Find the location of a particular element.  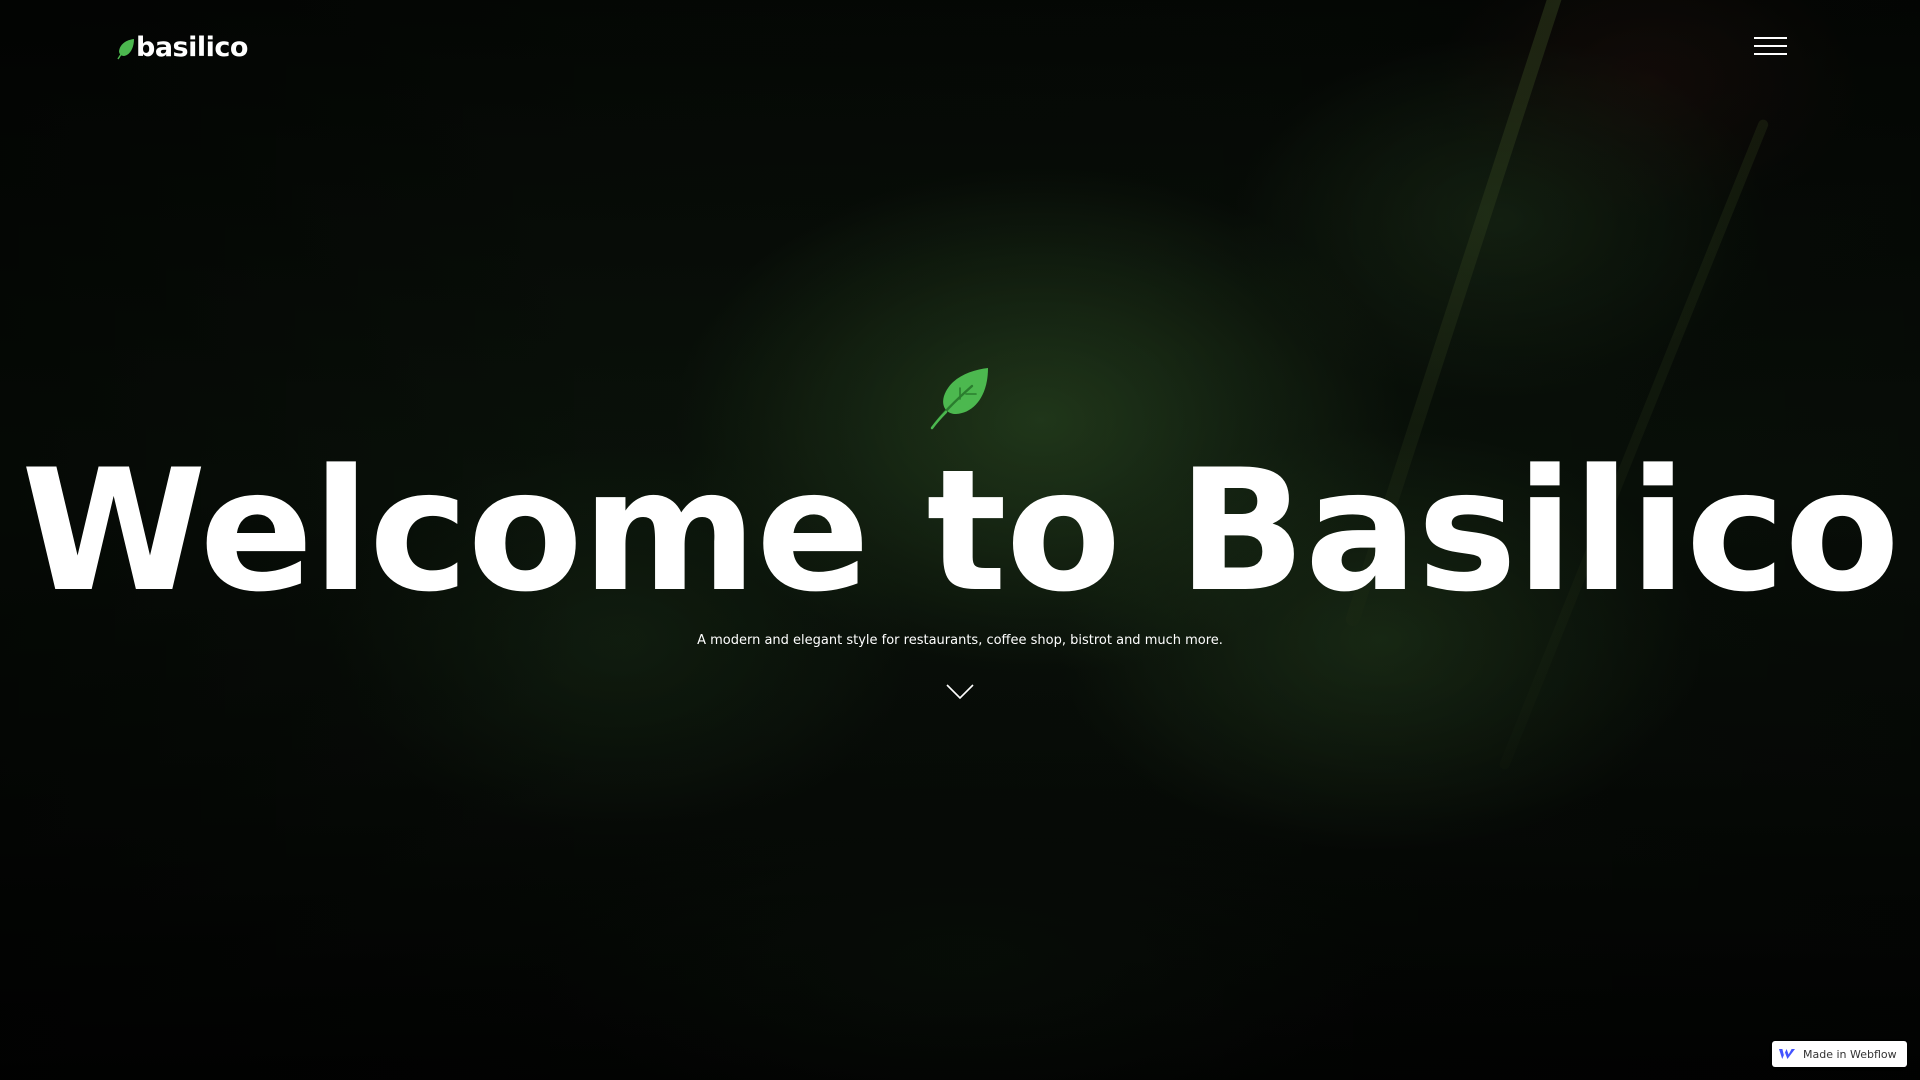

chevron-down-icon is located at coordinates (960, 692).